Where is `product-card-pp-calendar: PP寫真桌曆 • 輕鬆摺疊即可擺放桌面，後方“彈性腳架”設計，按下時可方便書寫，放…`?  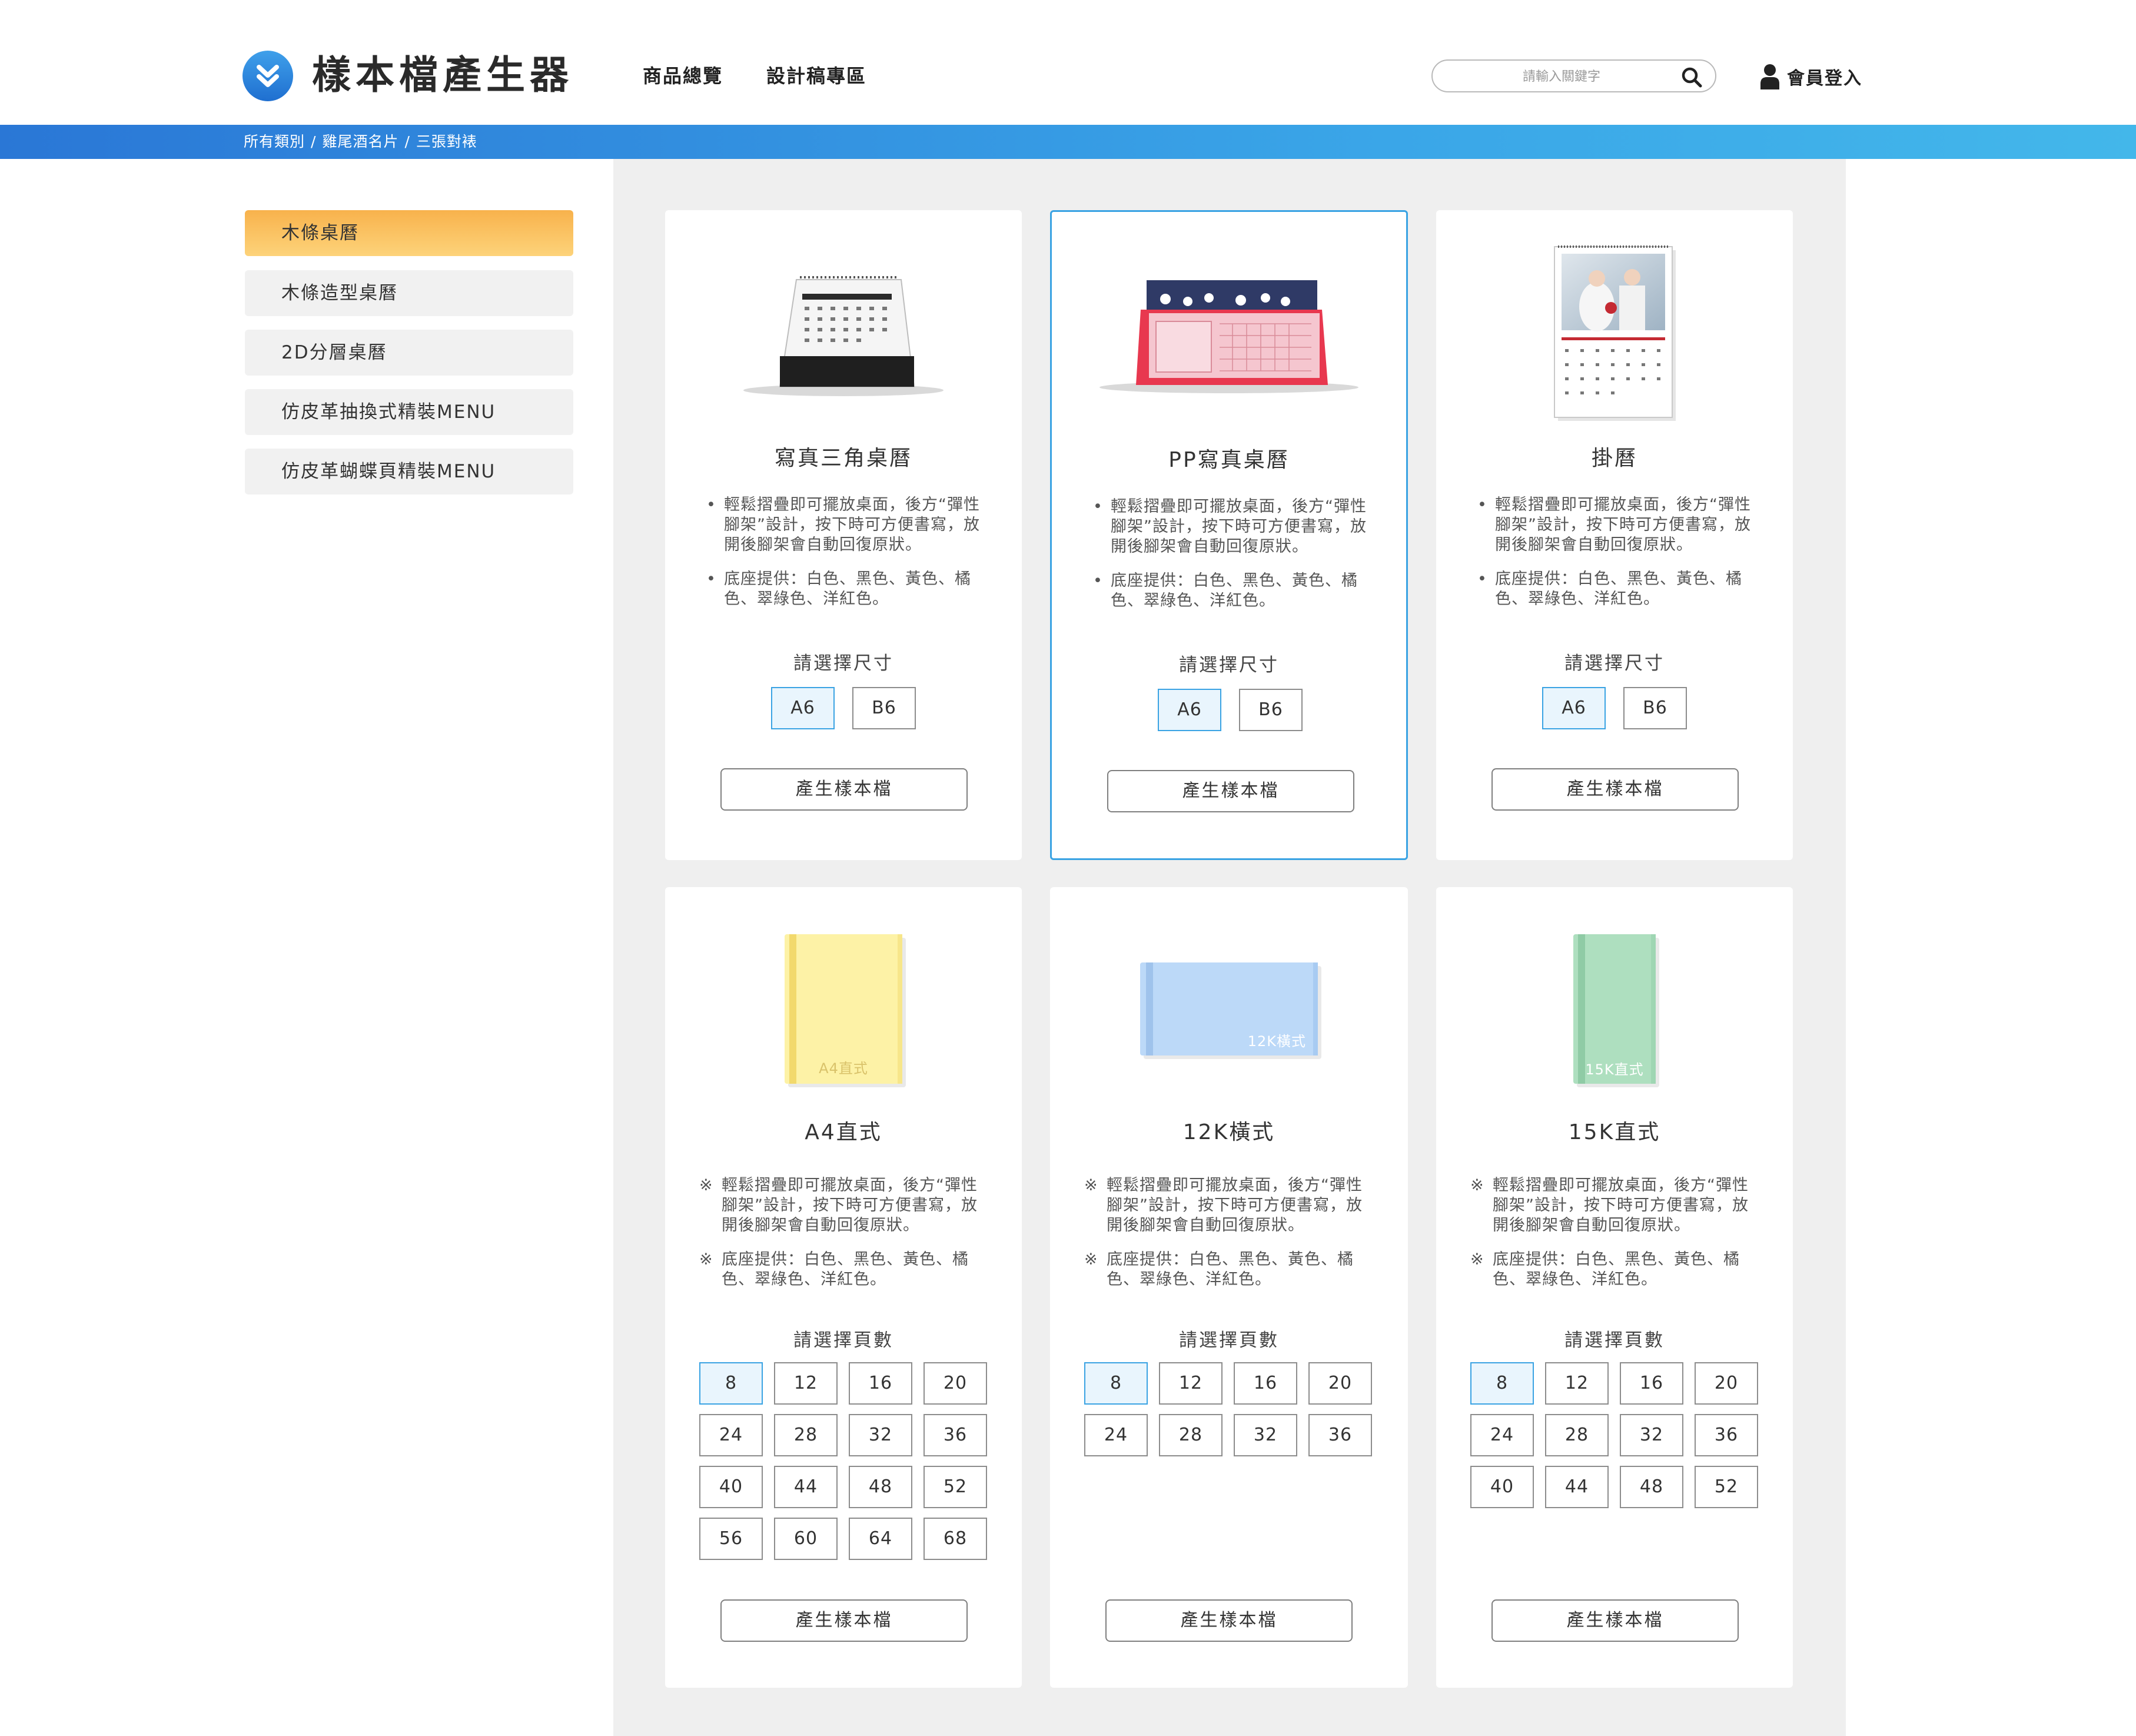 product-card-pp-calendar: PP寫真桌曆 • 輕鬆摺疊即可擺放桌面，後方“彈性腳架”設計，按下時可方便書寫，放… is located at coordinates (1229, 535).